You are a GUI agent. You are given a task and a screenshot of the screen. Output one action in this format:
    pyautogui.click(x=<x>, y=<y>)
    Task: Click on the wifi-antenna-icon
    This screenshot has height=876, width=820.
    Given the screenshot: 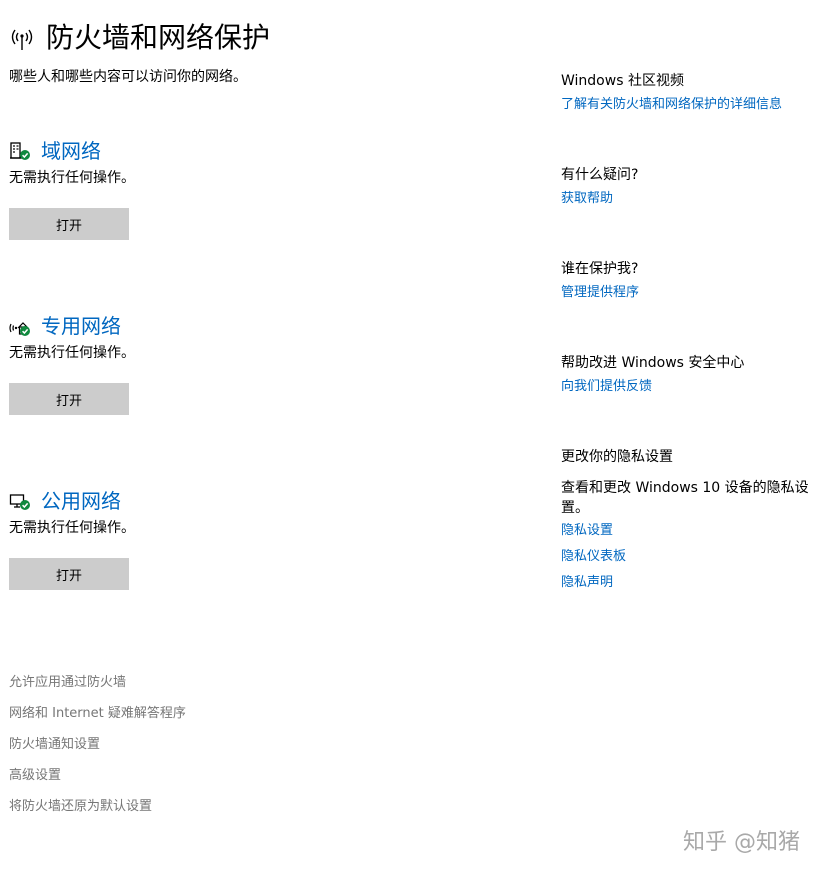 What is the action you would take?
    pyautogui.click(x=22, y=39)
    